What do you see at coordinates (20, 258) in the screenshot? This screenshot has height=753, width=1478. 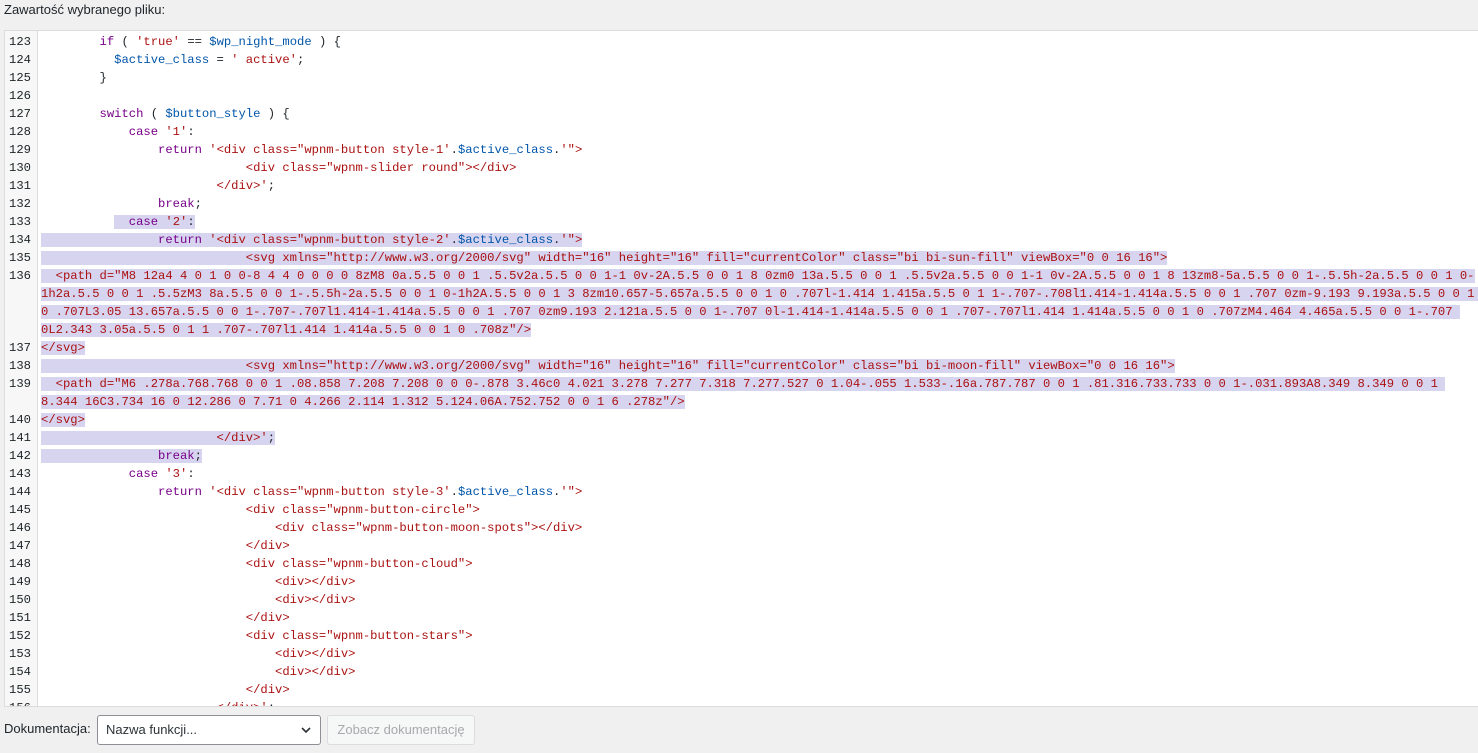 I see `line-number: 135` at bounding box center [20, 258].